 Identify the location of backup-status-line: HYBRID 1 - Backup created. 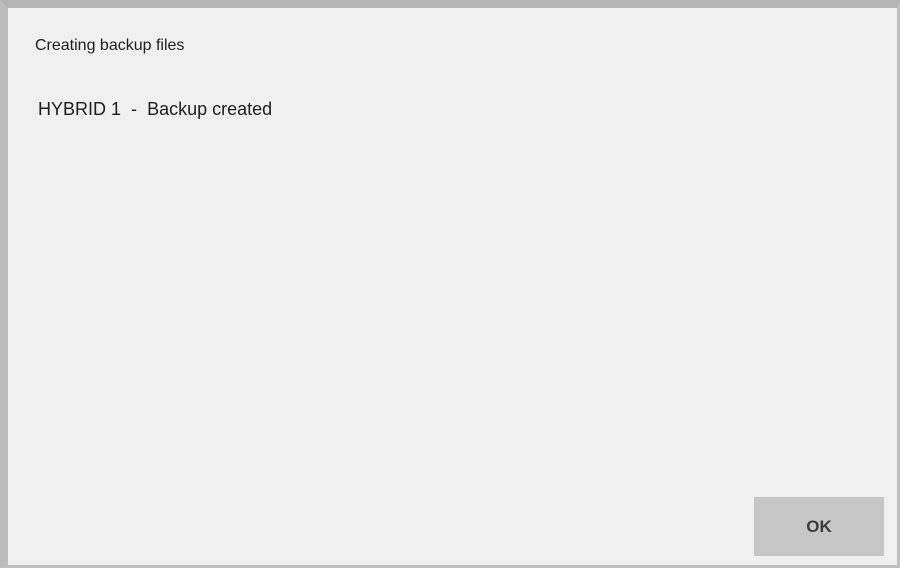
(155, 109).